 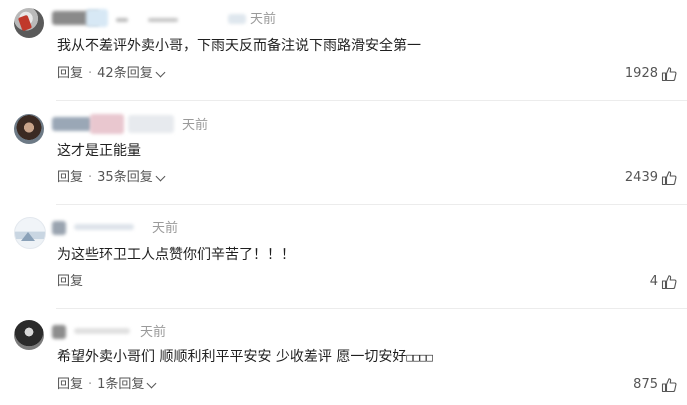 I want to click on like-count: 4, so click(x=653, y=281).